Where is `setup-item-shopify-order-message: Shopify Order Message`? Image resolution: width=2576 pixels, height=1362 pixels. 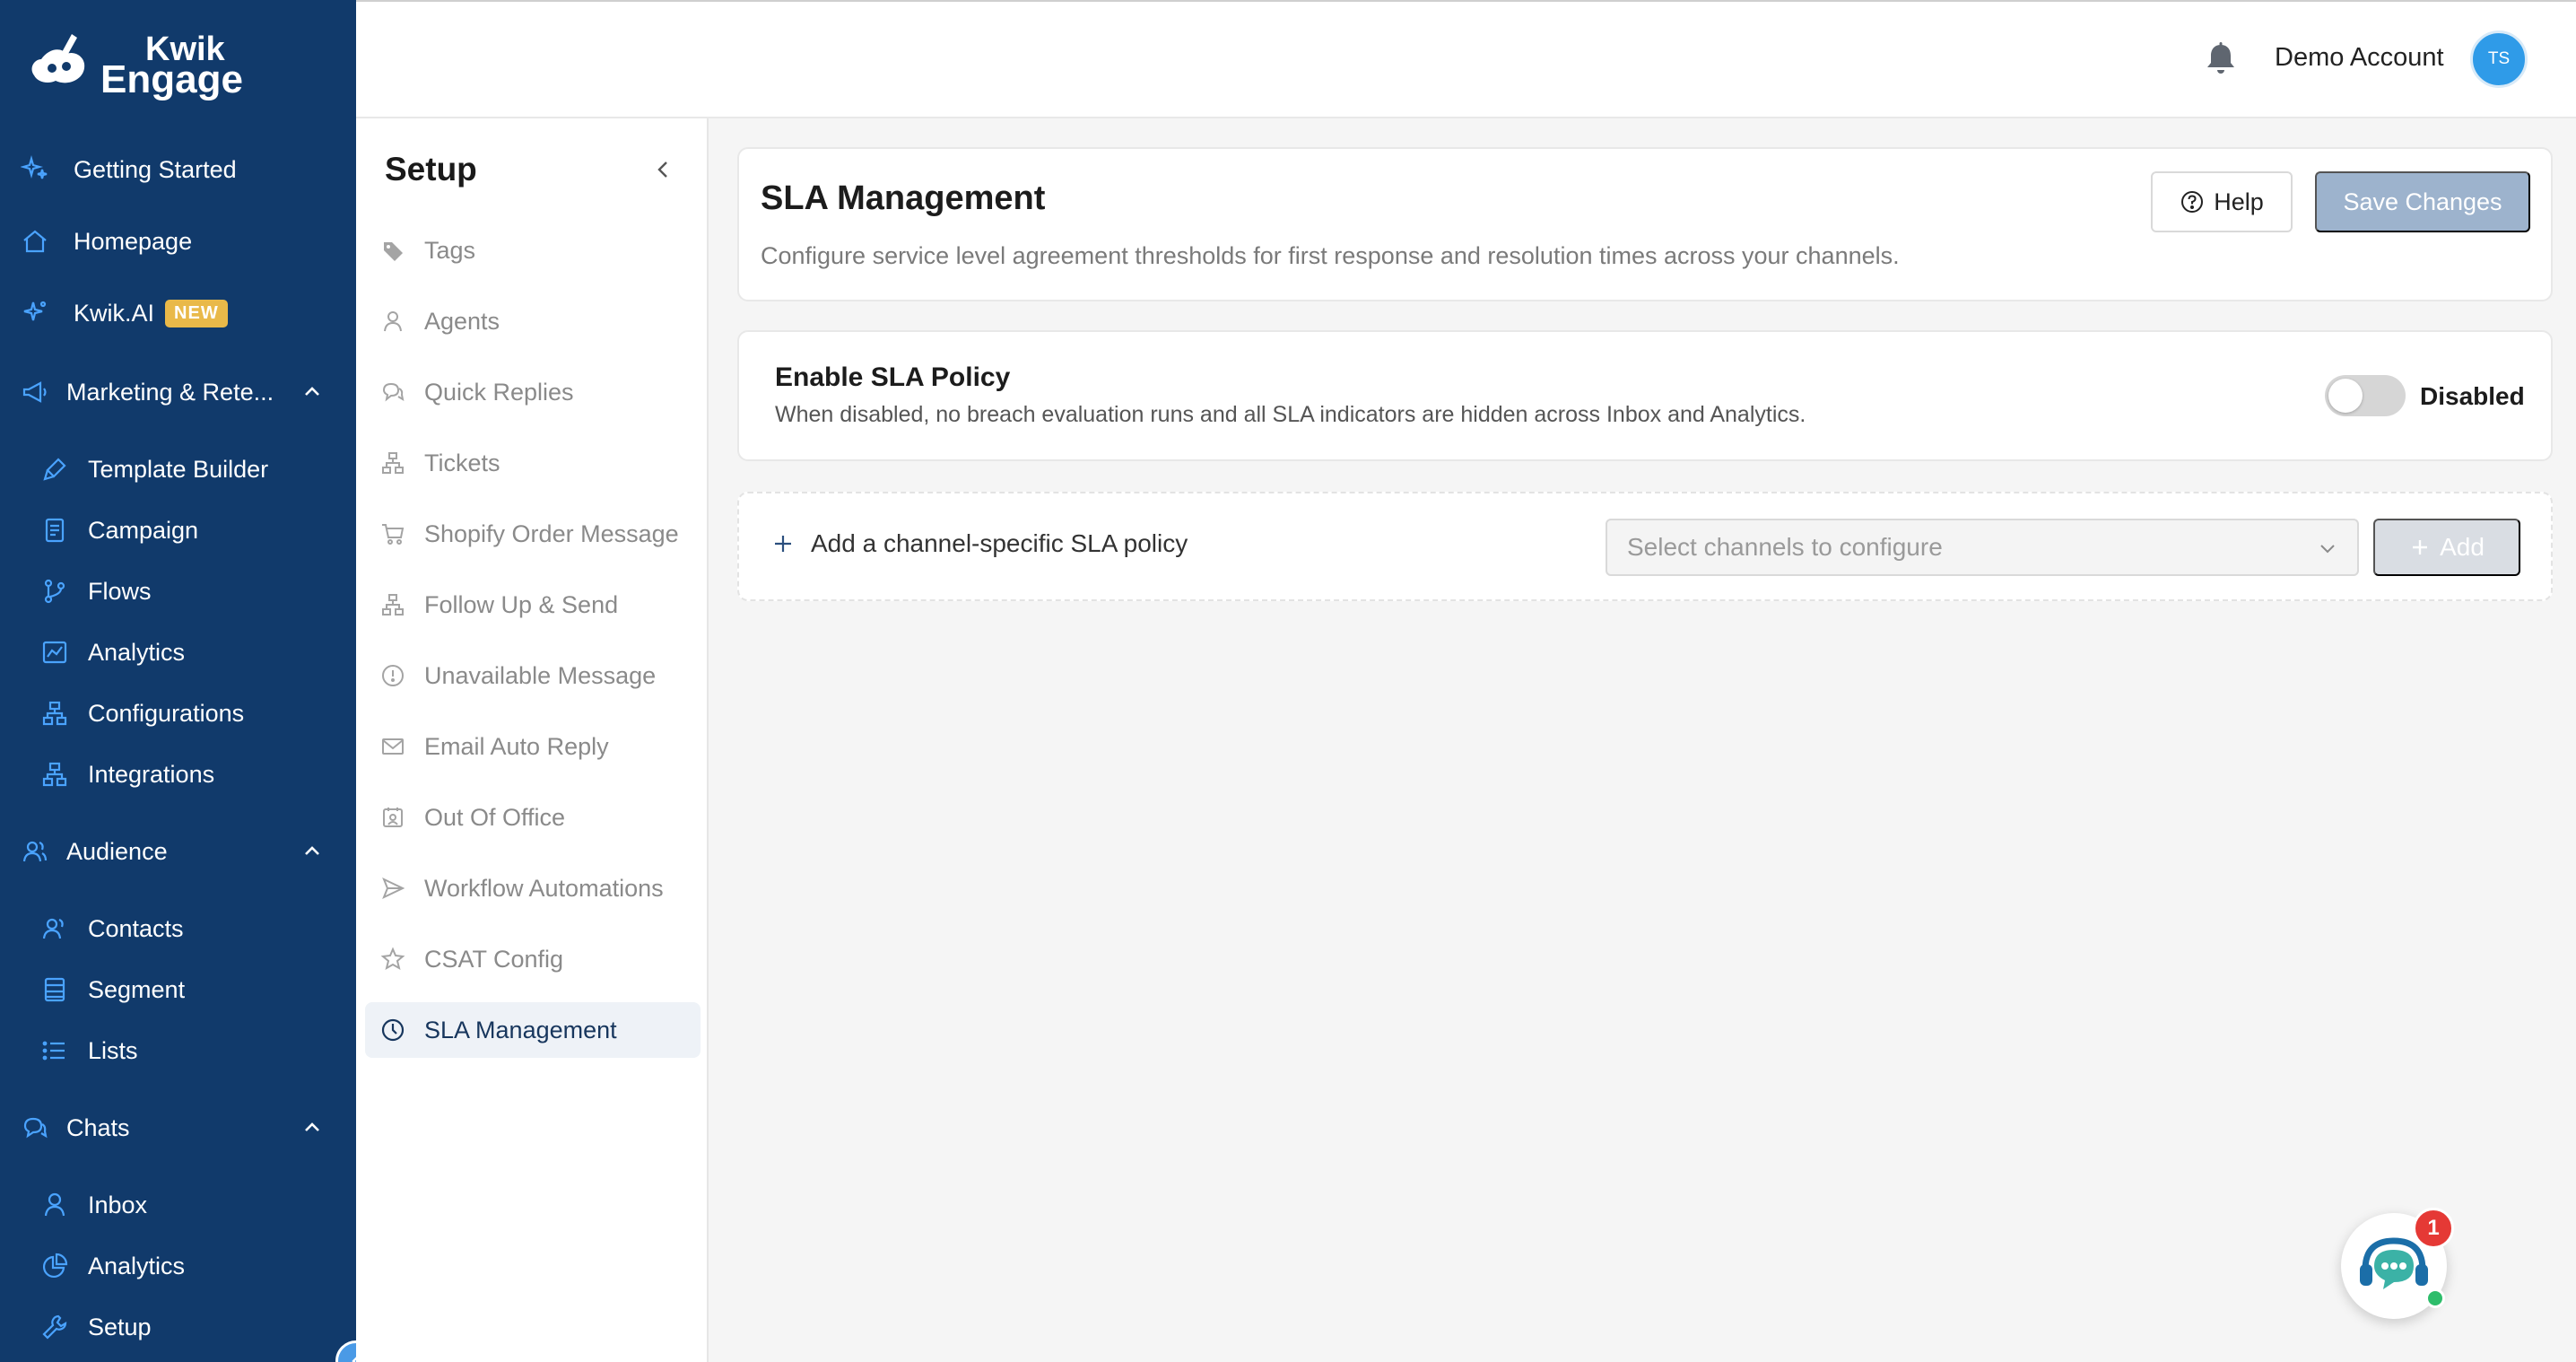 setup-item-shopify-order-message: Shopify Order Message is located at coordinates (533, 534).